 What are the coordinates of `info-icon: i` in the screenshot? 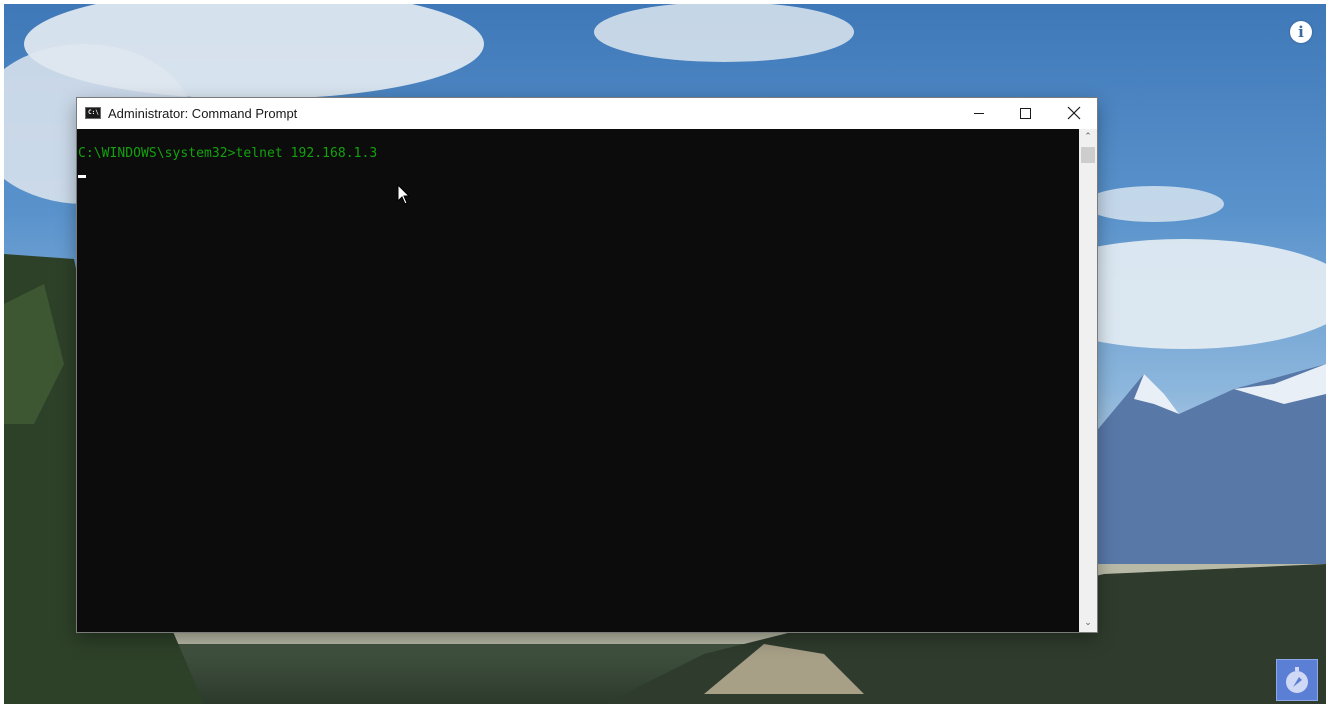 It's located at (1301, 32).